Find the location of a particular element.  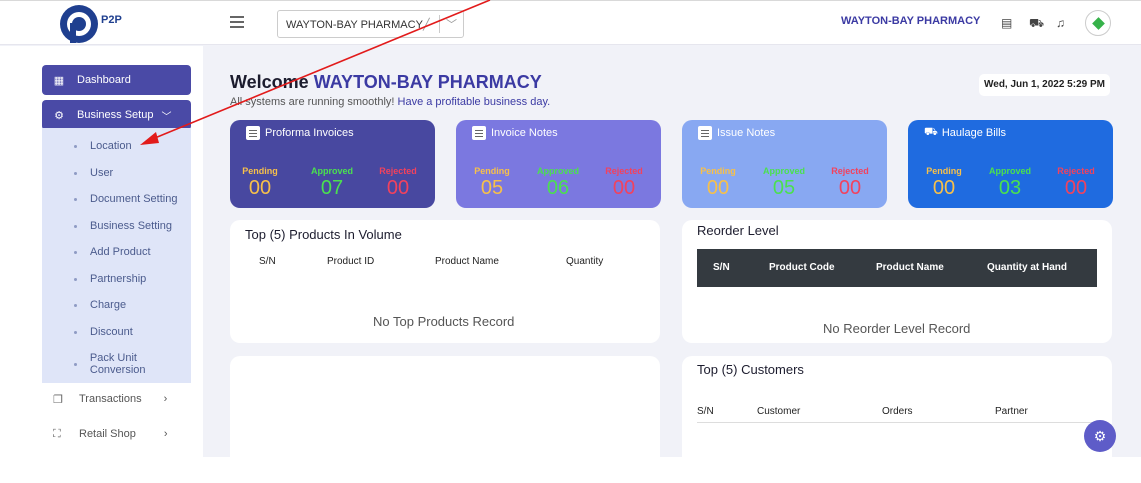

column-header: Orders is located at coordinates (897, 411).